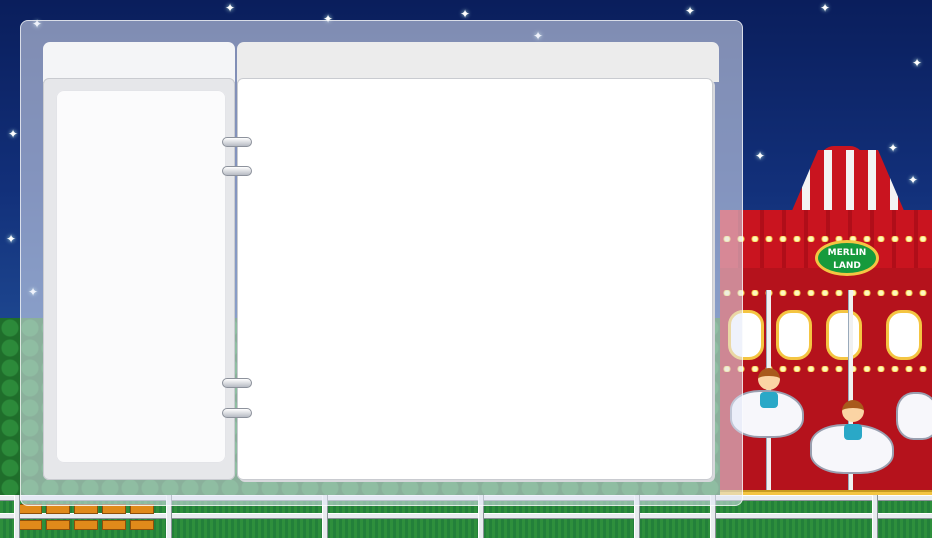  Describe the element at coordinates (141, 276) in the screenshot. I see `left-list-area` at that location.